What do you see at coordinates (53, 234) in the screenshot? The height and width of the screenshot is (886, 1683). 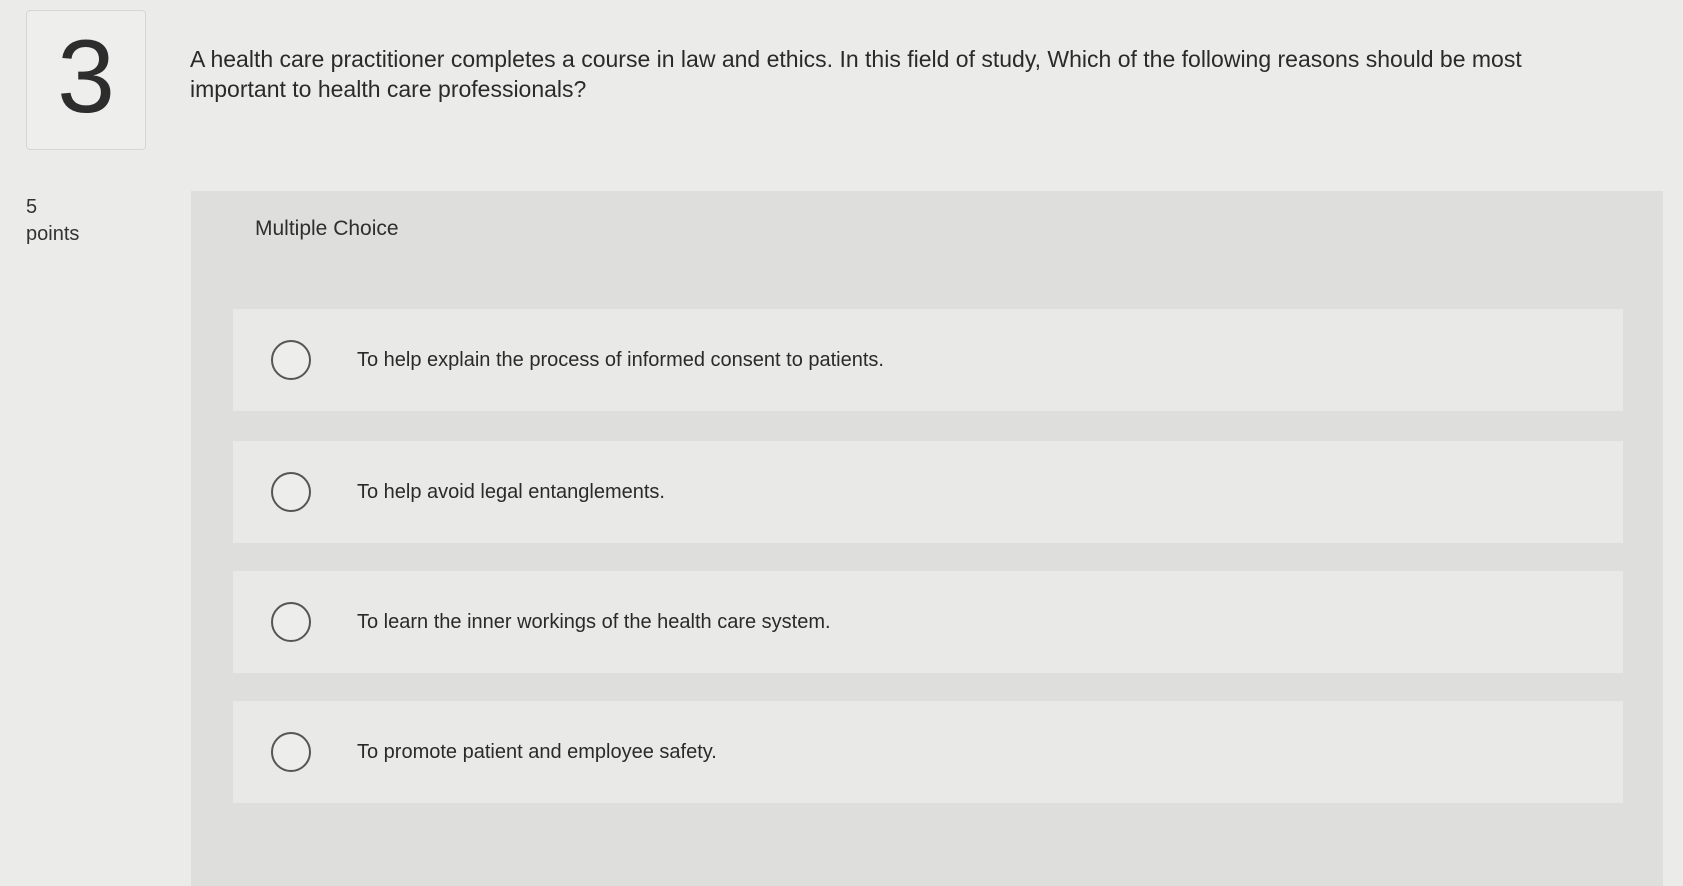 I see `points-label: points` at bounding box center [53, 234].